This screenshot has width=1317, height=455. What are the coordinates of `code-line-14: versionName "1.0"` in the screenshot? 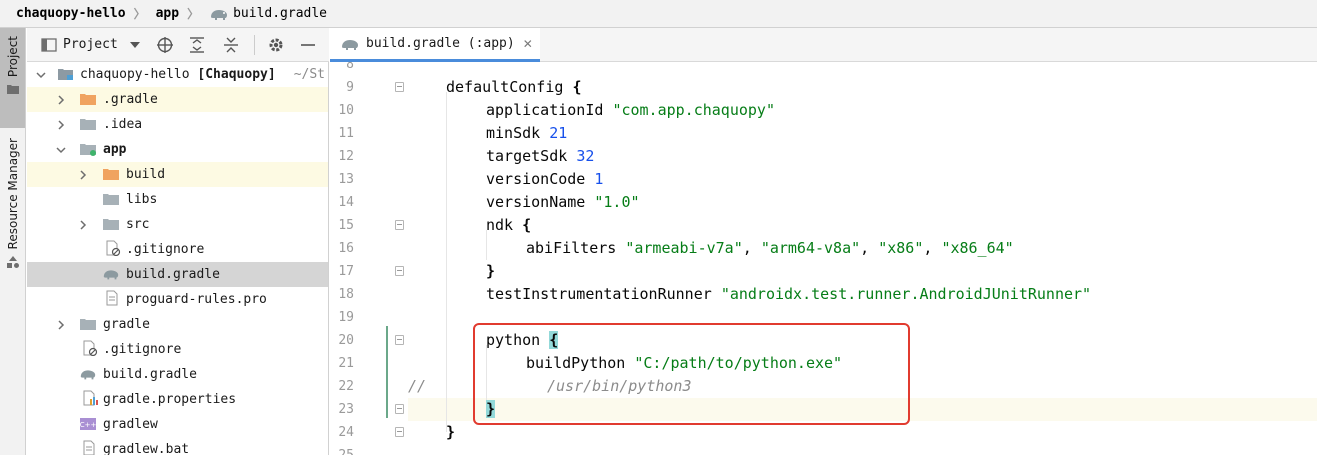 It's located at (563, 202).